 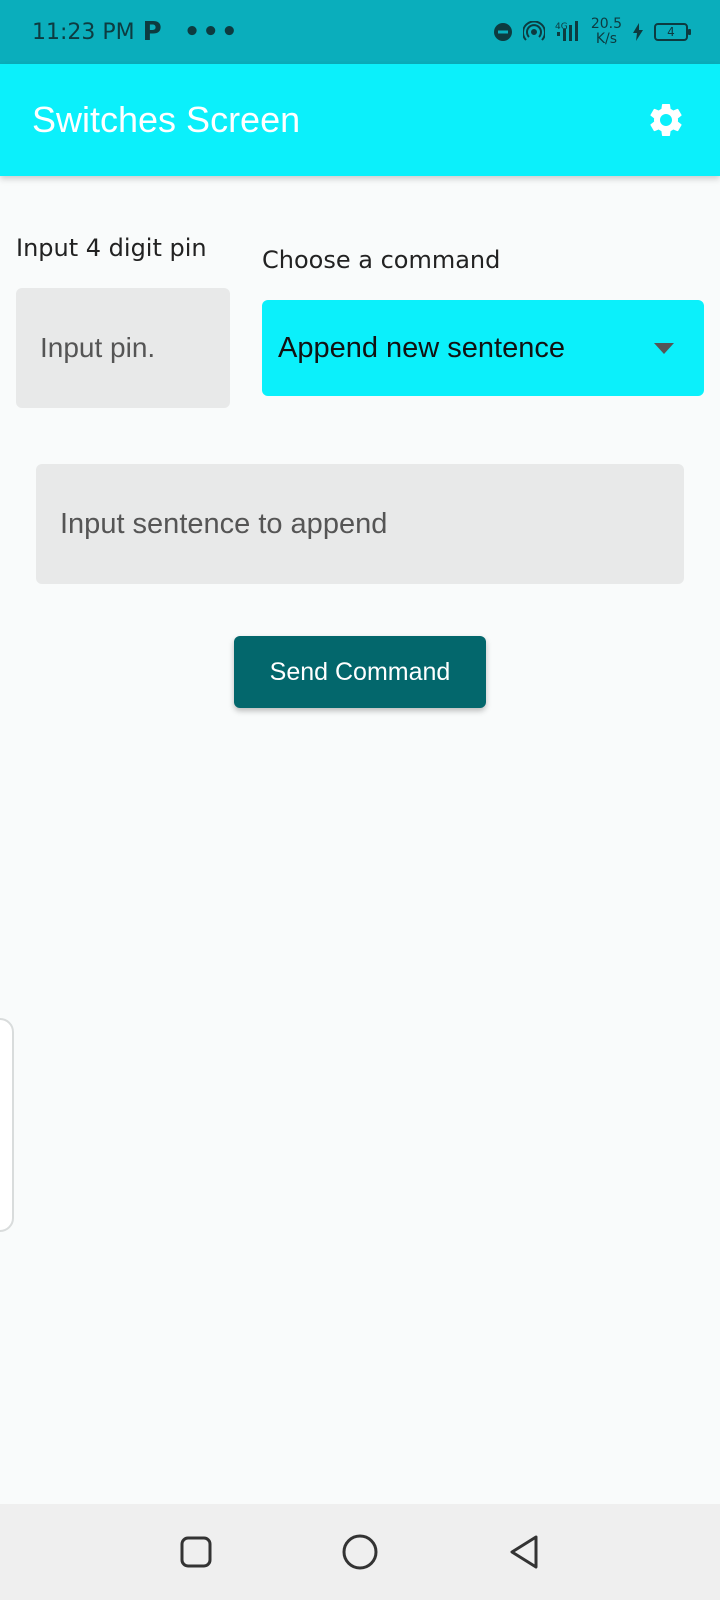 I want to click on home-button, so click(x=360, y=1552).